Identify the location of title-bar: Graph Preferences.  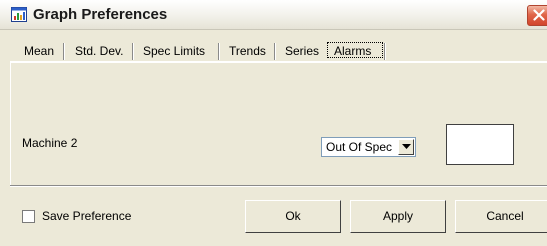
(273, 15).